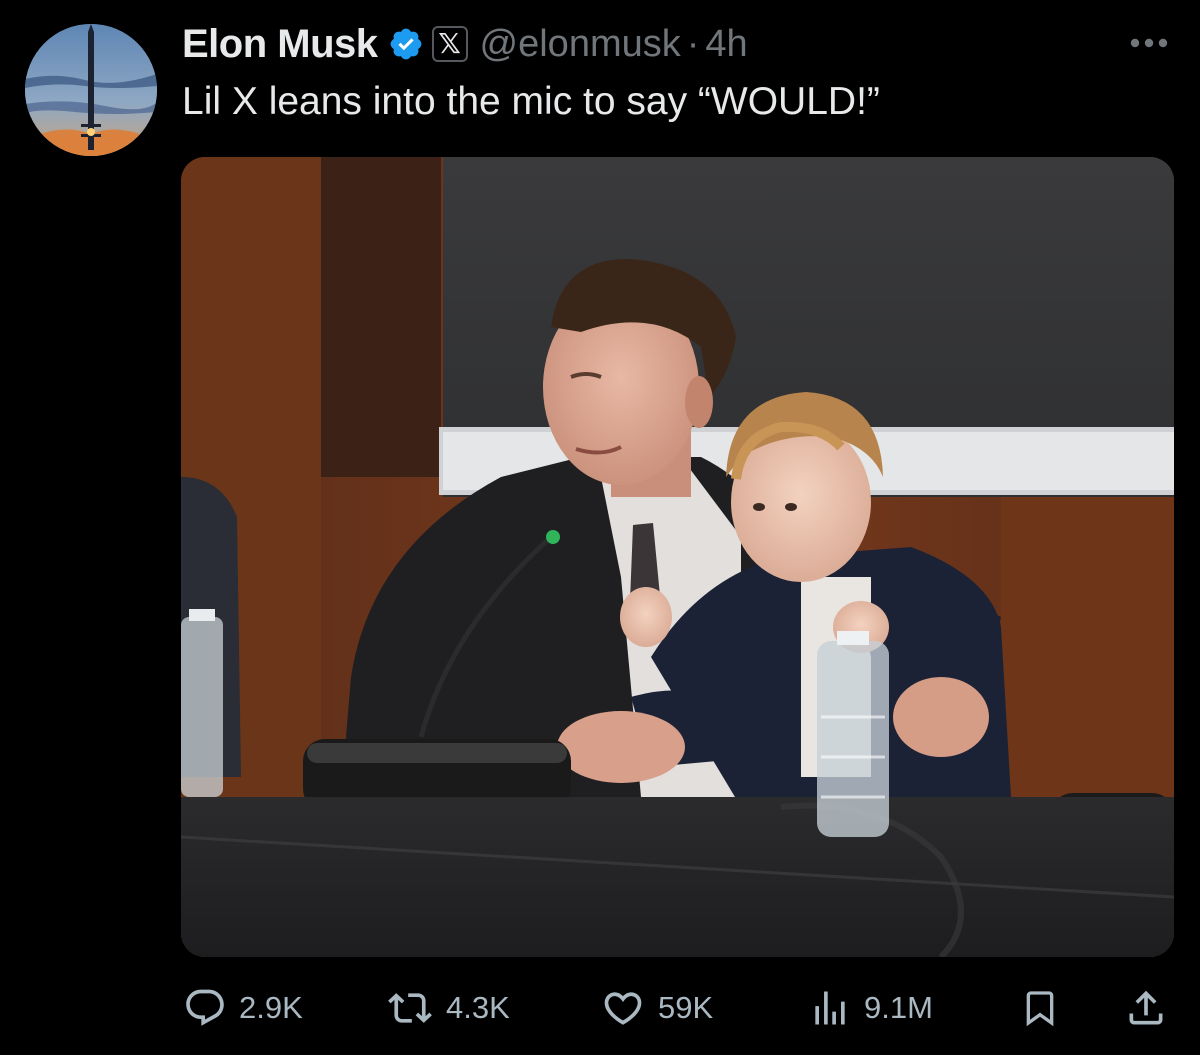  I want to click on more-button, so click(1149, 43).